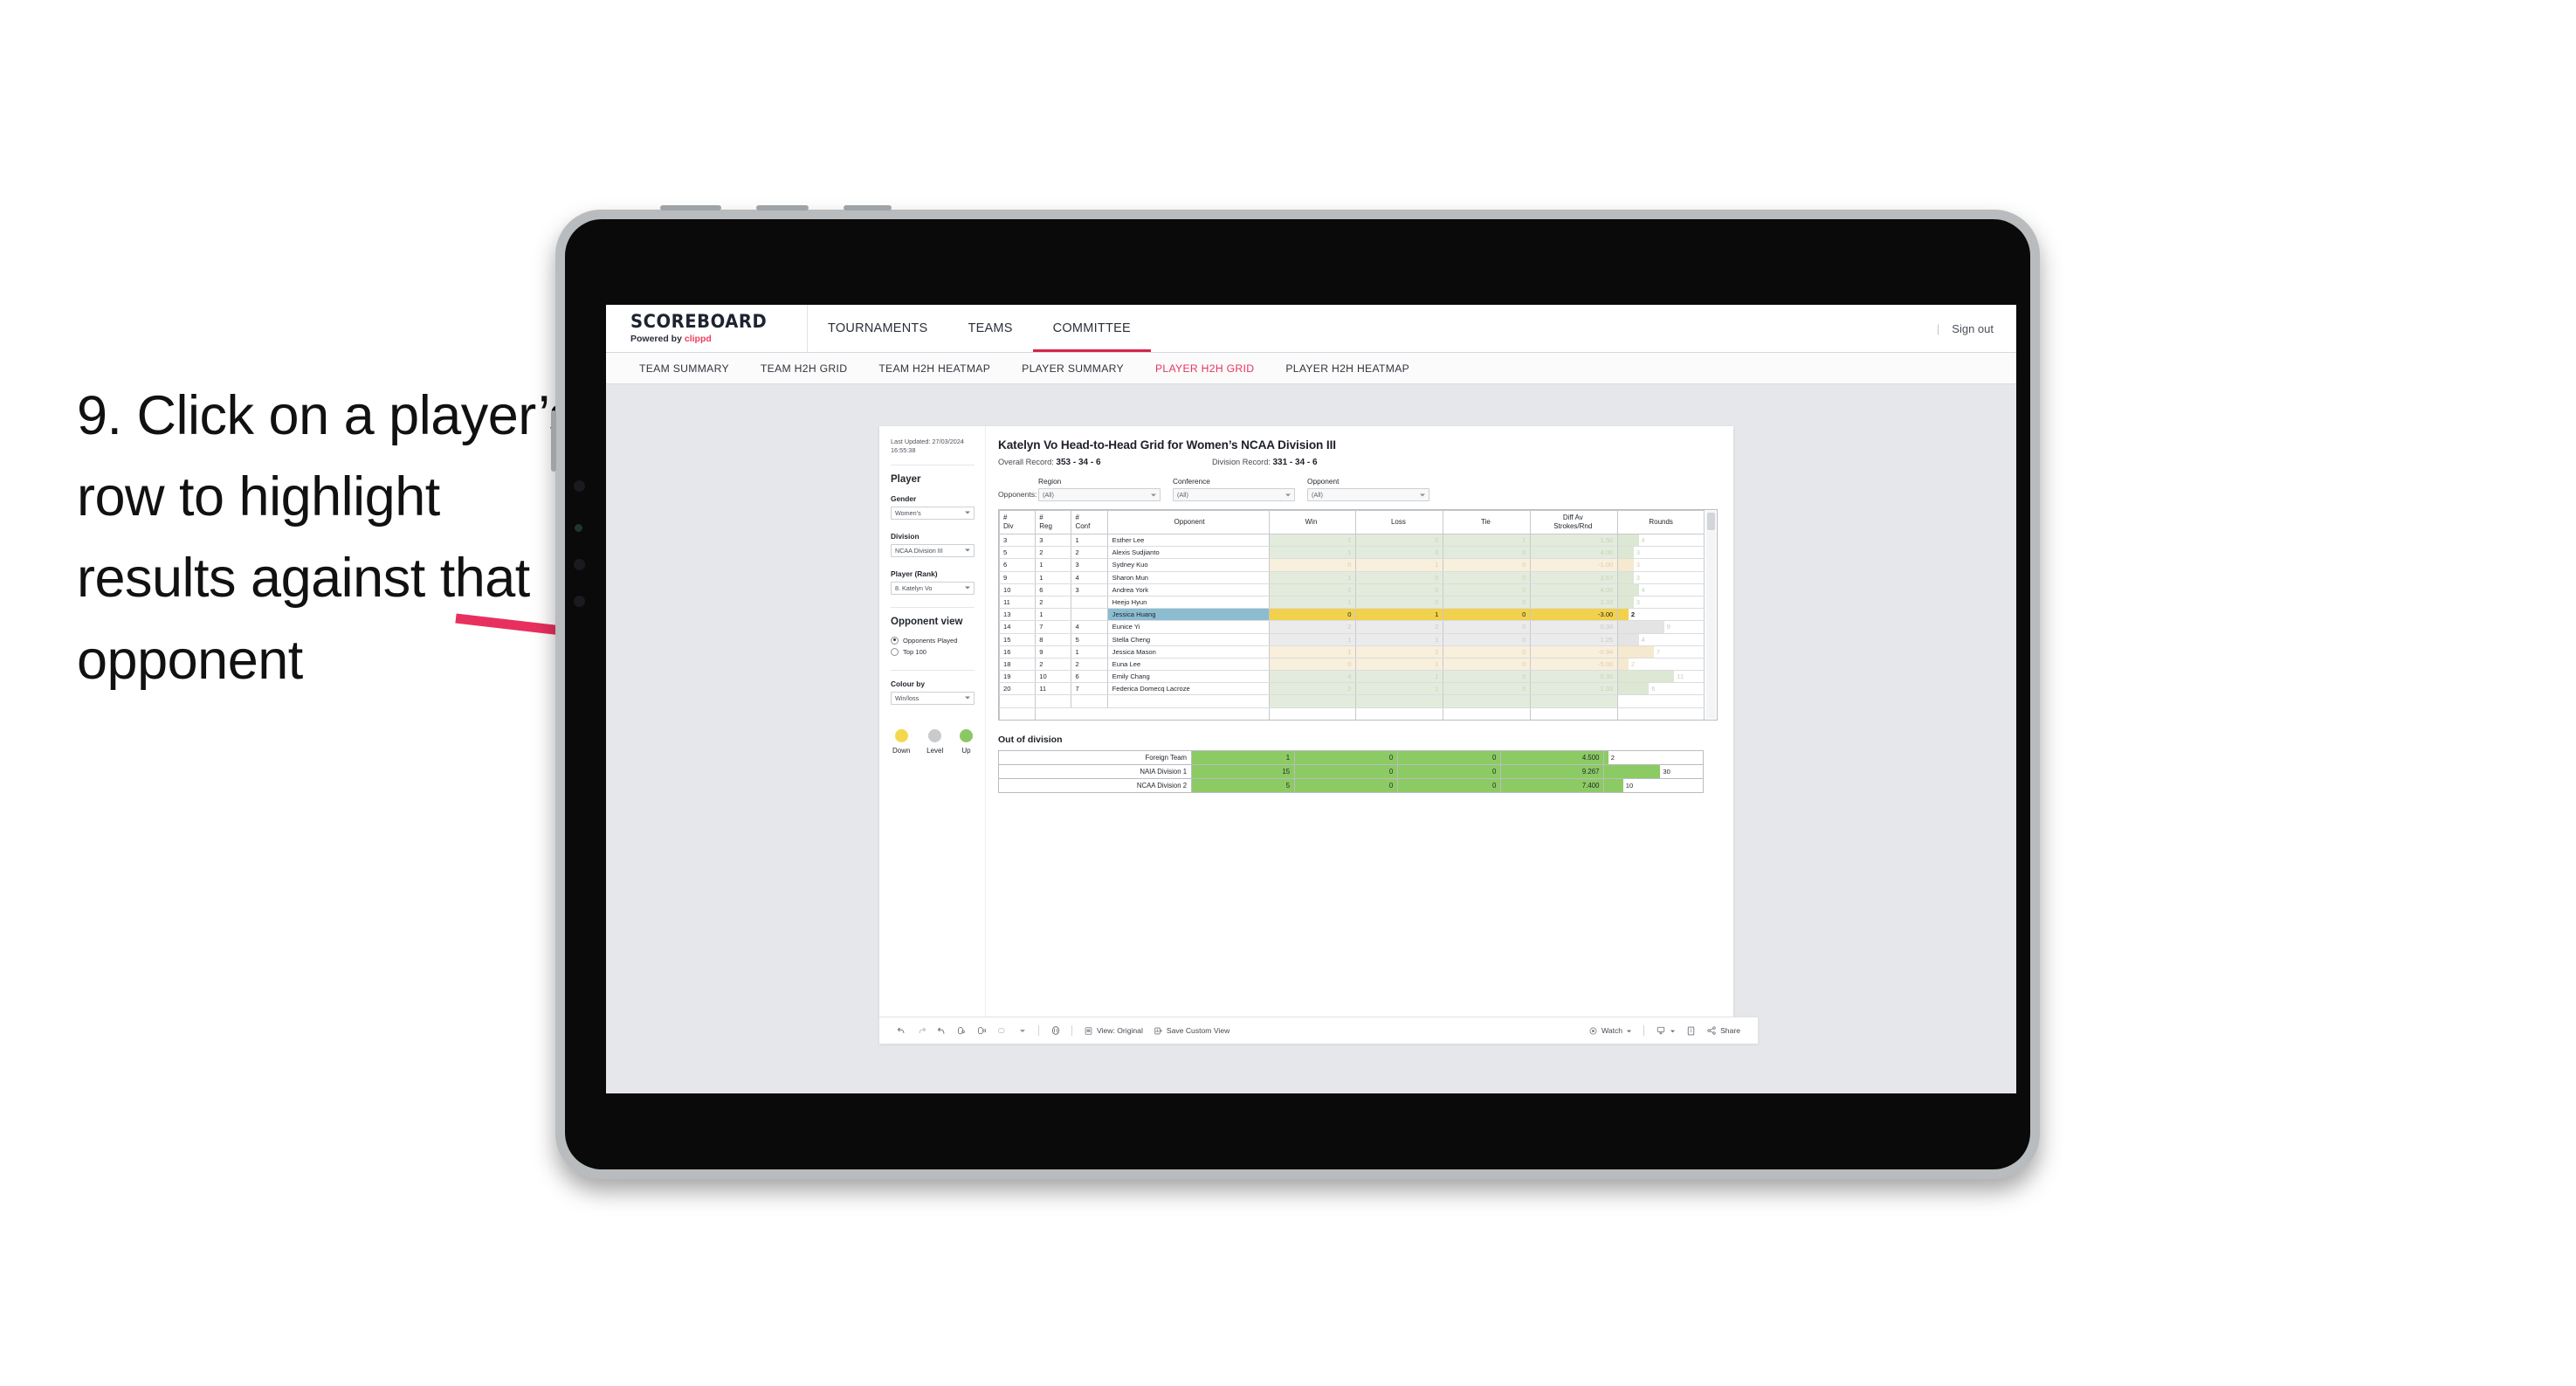 This screenshot has width=2576, height=1386. What do you see at coordinates (804, 368) in the screenshot?
I see `tab-team-h2h-grid: TEAM H2H GRID` at bounding box center [804, 368].